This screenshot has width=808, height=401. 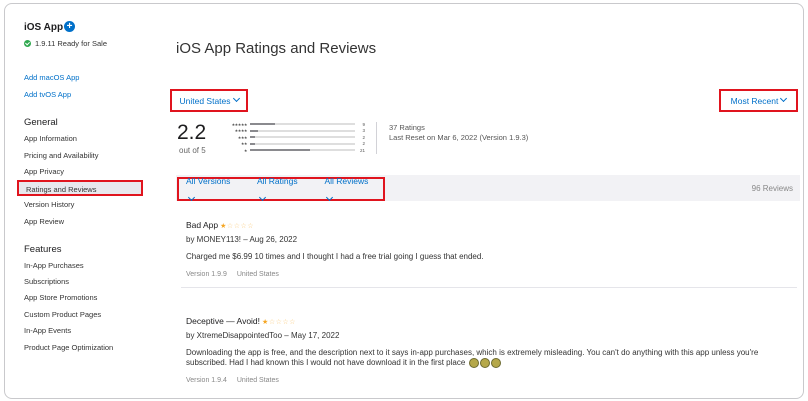 What do you see at coordinates (192, 150) in the screenshot?
I see `rating-scale: out of 5` at bounding box center [192, 150].